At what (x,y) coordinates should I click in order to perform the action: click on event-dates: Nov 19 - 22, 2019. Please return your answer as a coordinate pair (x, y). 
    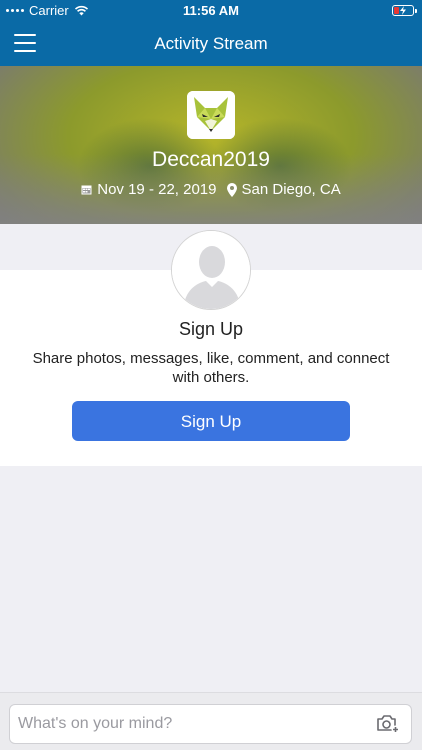
    Looking at the image, I should click on (149, 189).